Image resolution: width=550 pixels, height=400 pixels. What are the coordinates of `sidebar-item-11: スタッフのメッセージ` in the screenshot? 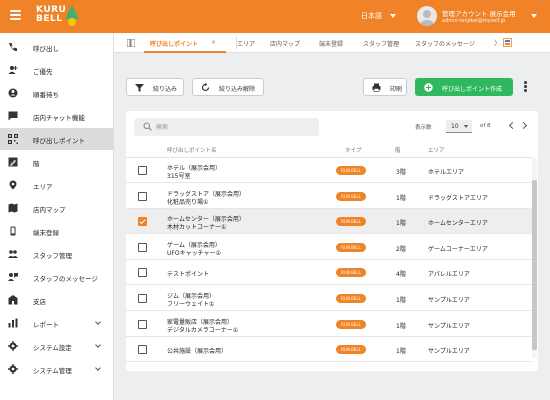 It's located at (57, 277).